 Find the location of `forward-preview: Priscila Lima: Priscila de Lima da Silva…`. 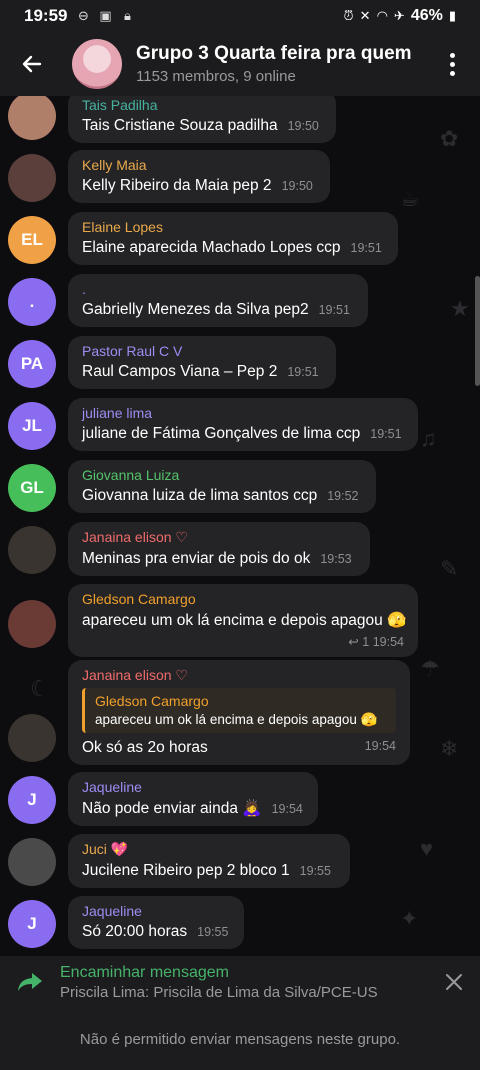

forward-preview: Priscila Lima: Priscila de Lima da Silva… is located at coordinates (219, 992).